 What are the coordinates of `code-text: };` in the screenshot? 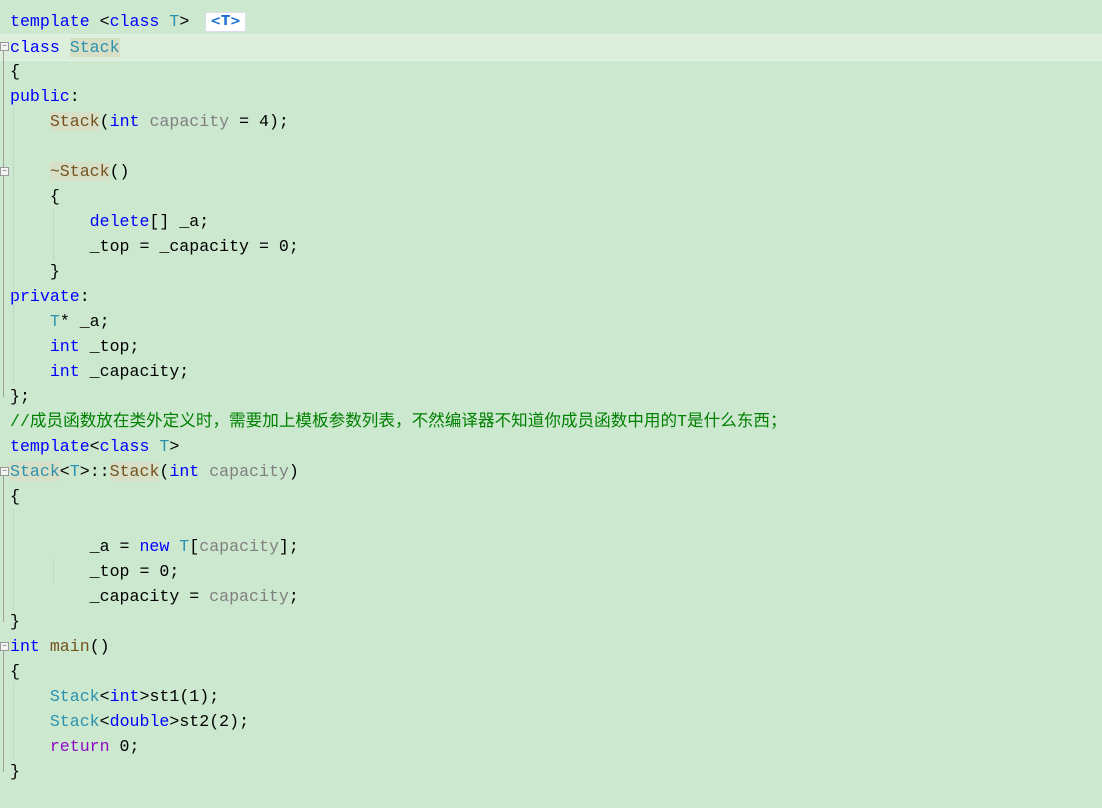 It's located at (20, 396).